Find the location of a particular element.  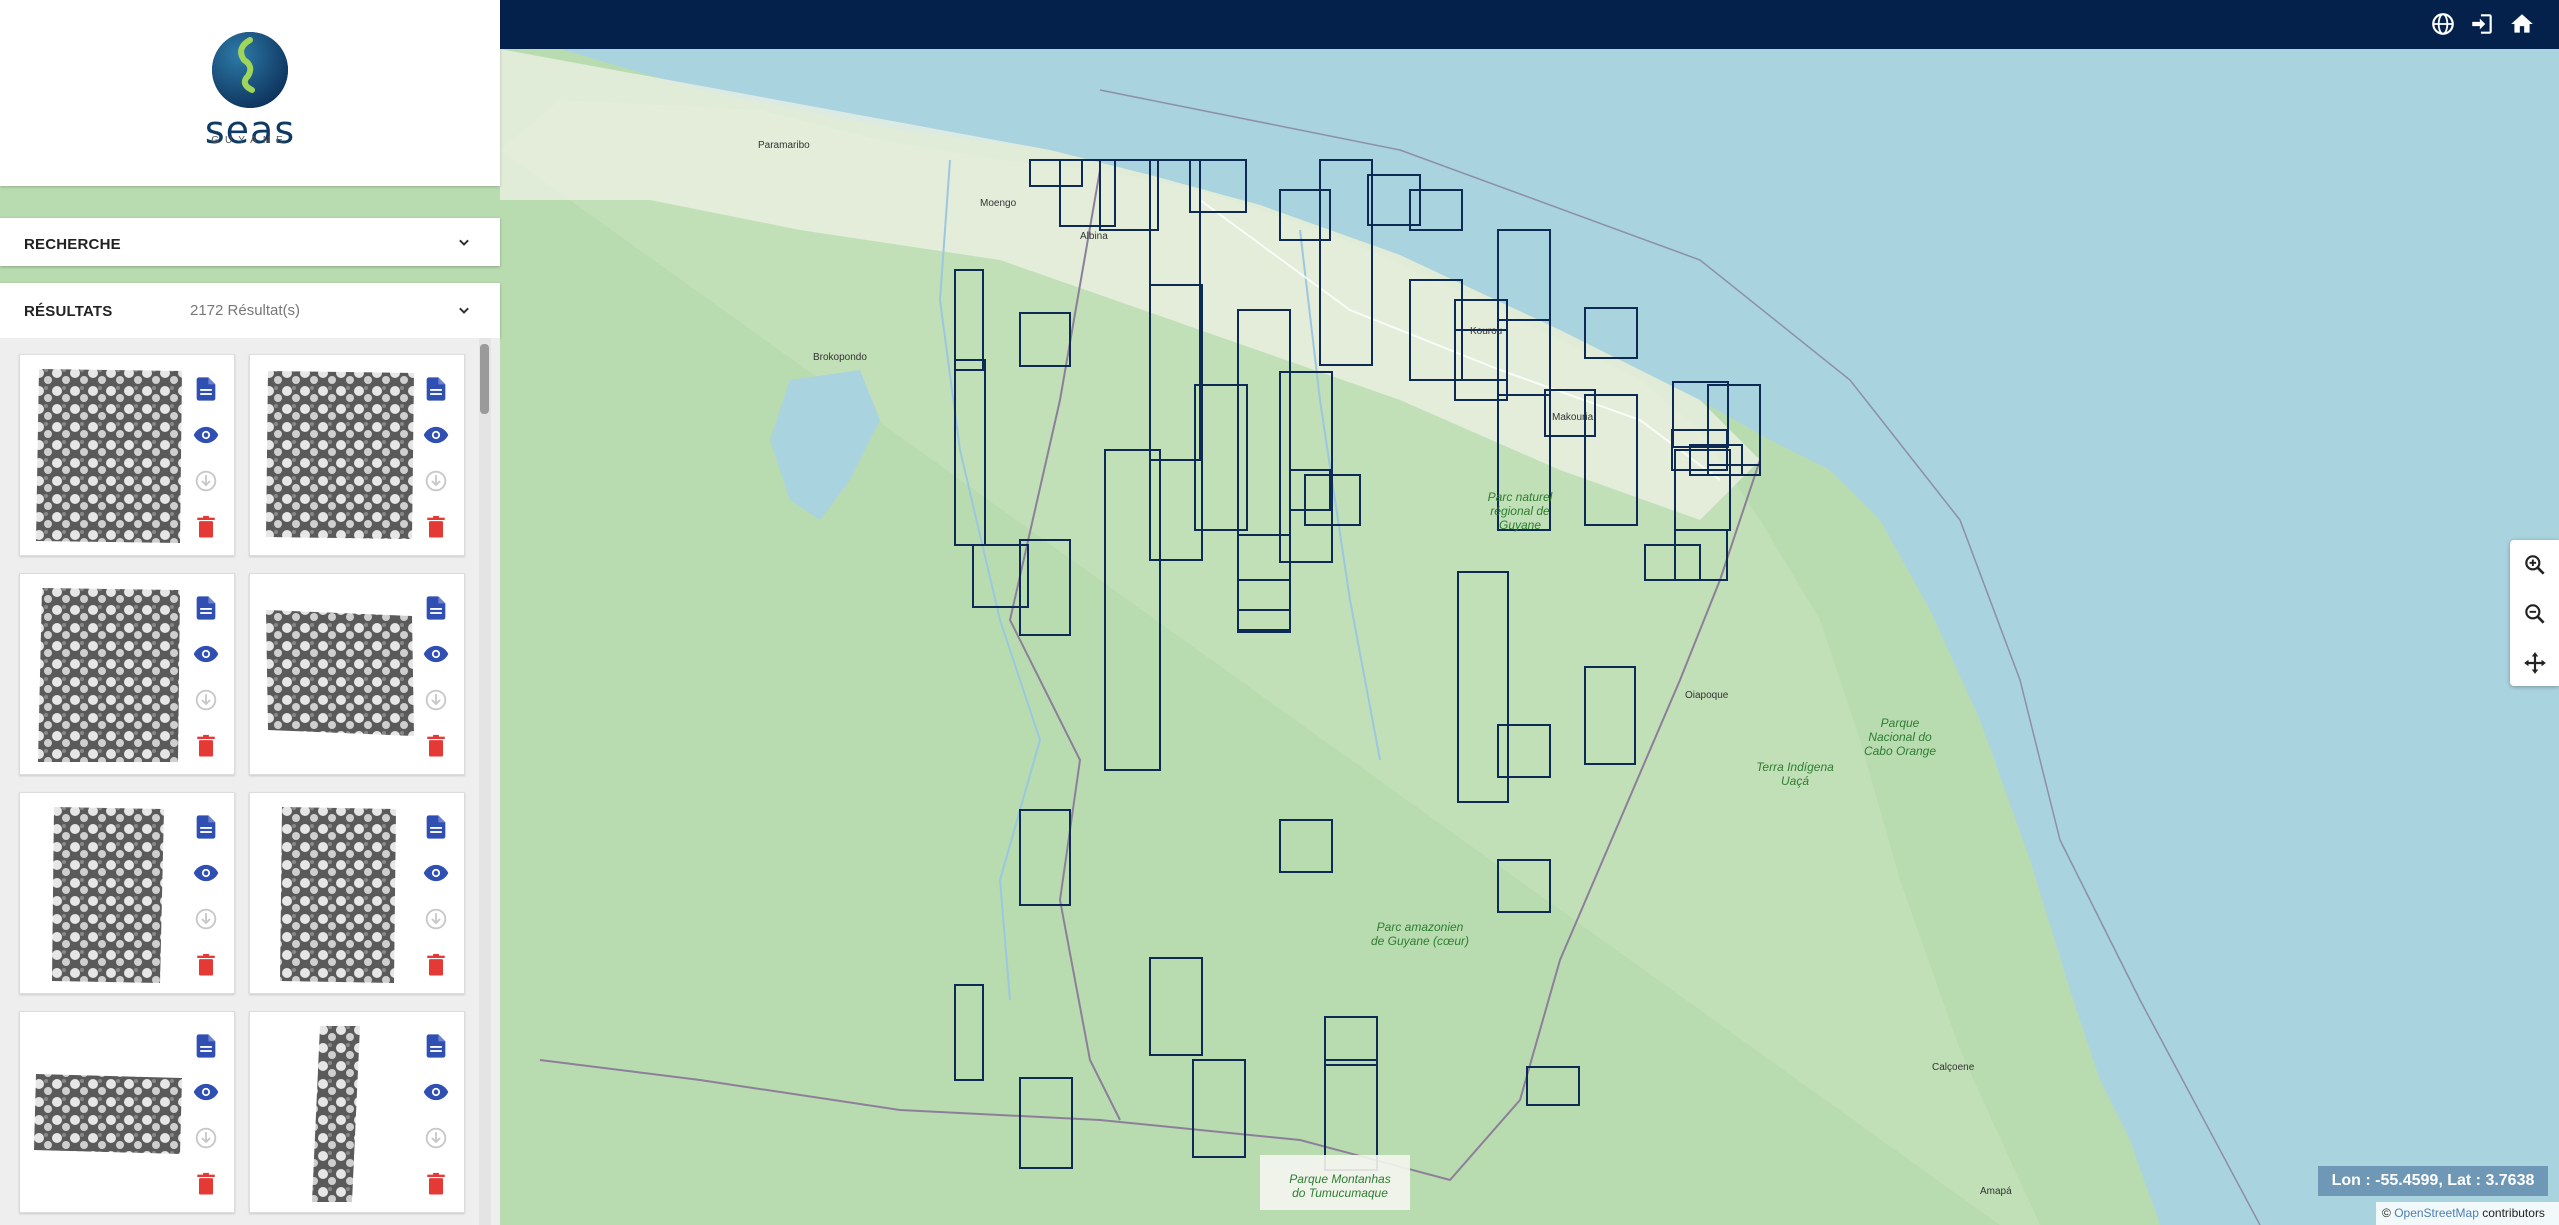

attribution-prefix: © is located at coordinates (2388, 1213).